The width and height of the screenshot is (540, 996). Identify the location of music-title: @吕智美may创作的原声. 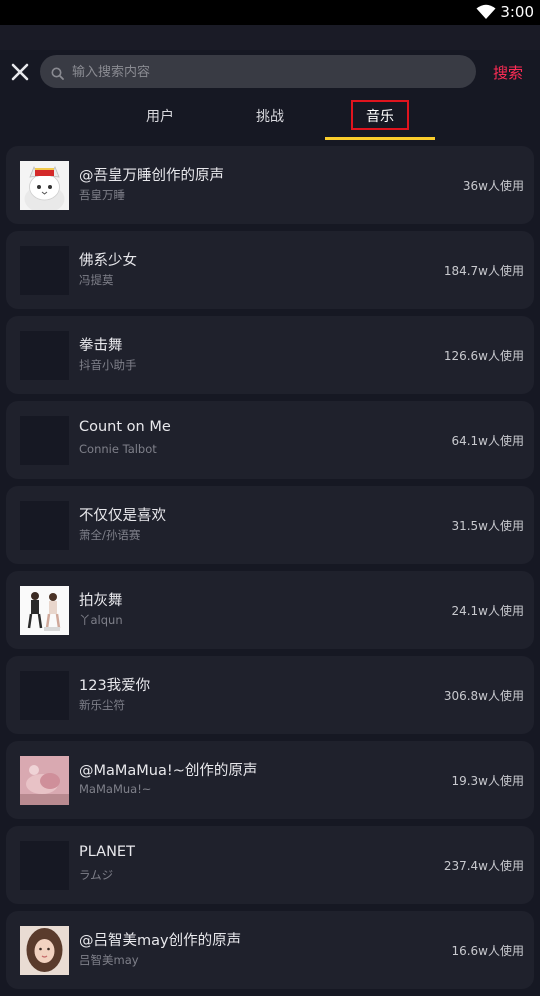
(160, 941).